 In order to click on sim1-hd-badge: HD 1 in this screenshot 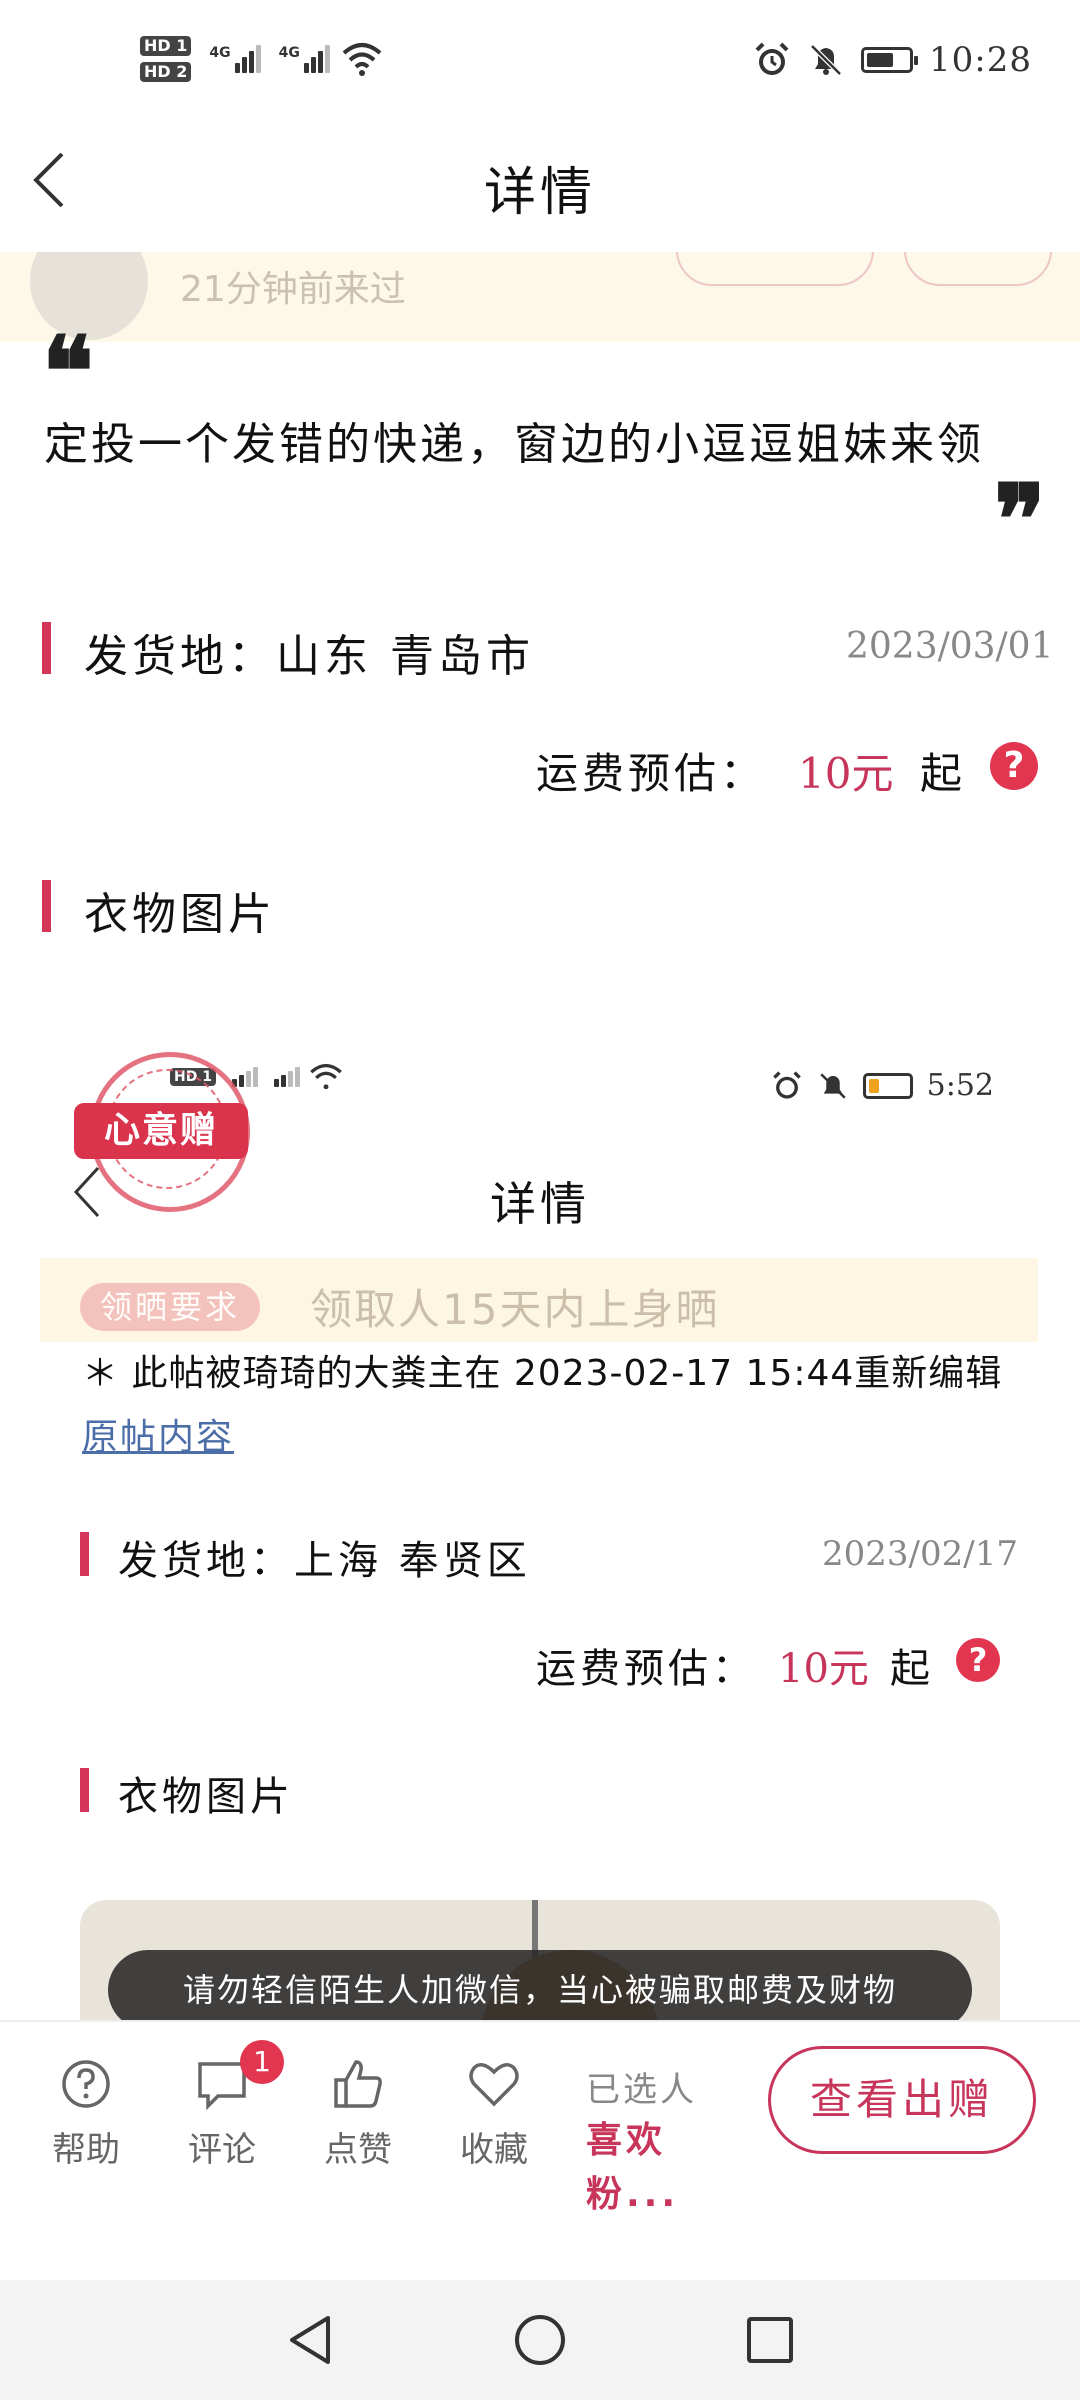, I will do `click(166, 46)`.